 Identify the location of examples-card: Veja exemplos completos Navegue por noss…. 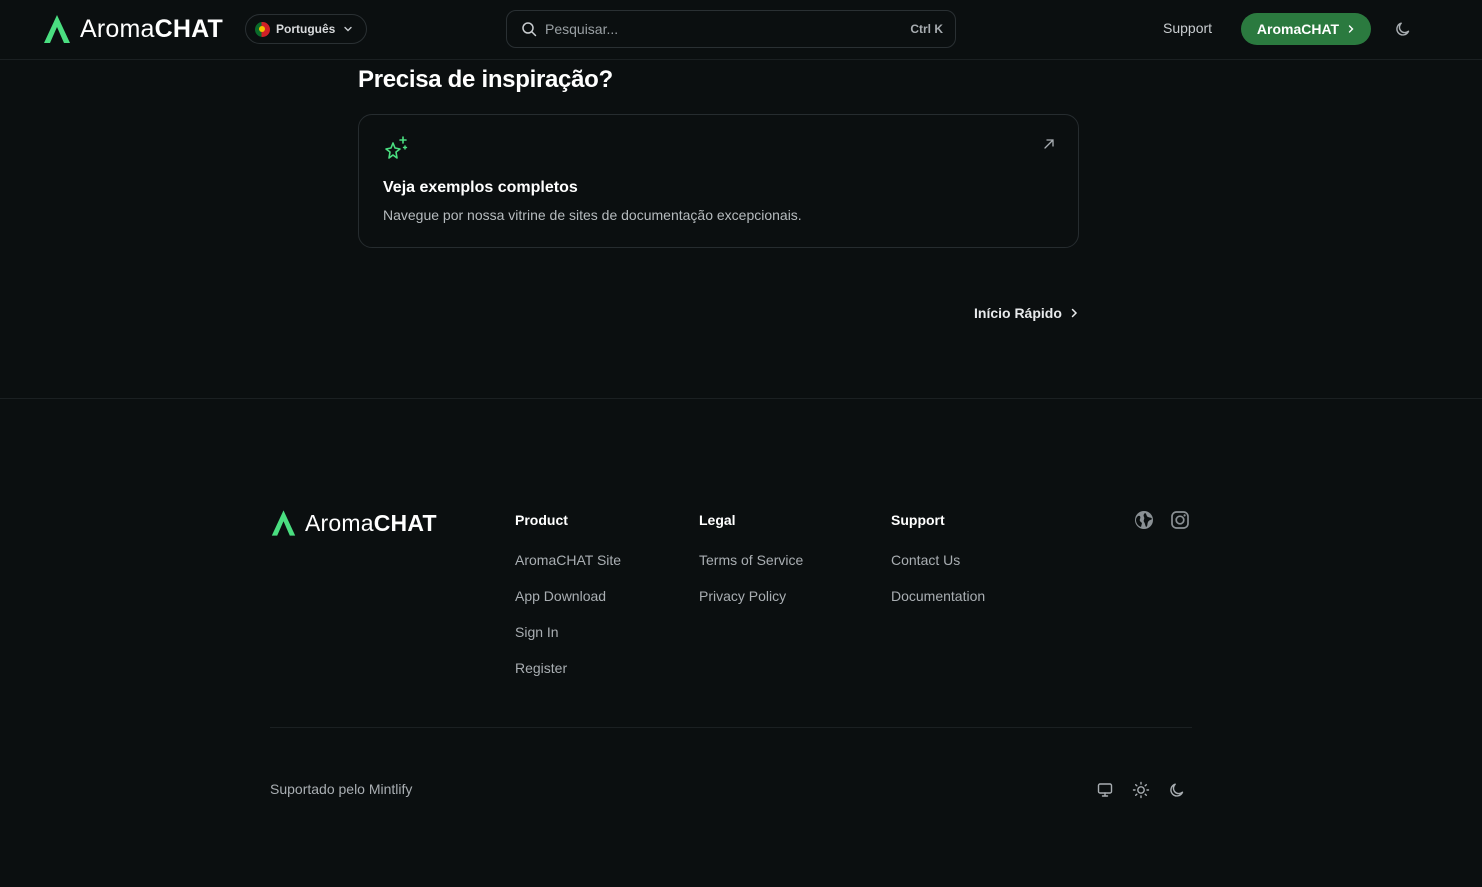
(718, 181).